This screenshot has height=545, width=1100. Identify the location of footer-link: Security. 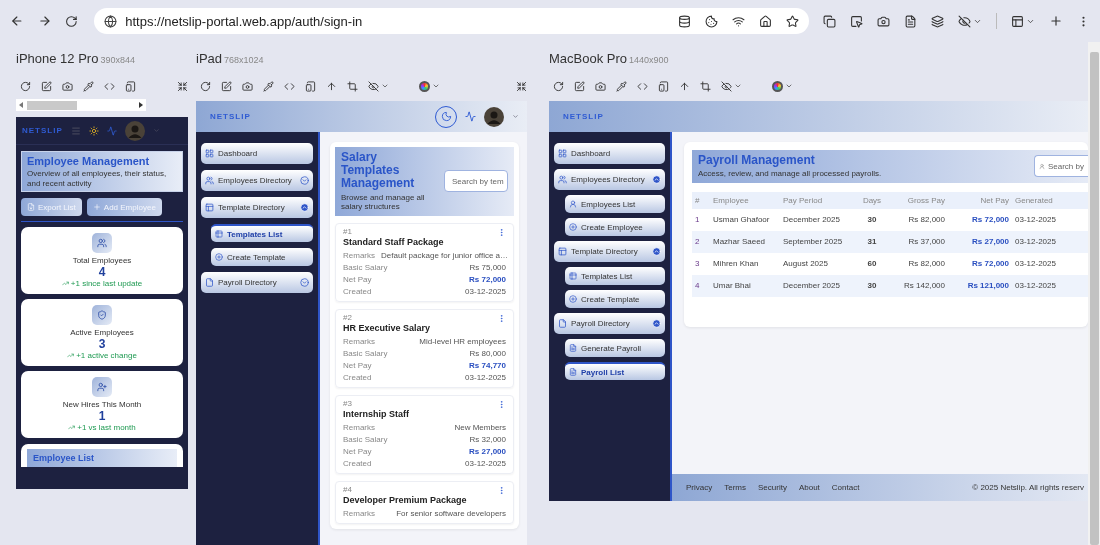
(772, 487).